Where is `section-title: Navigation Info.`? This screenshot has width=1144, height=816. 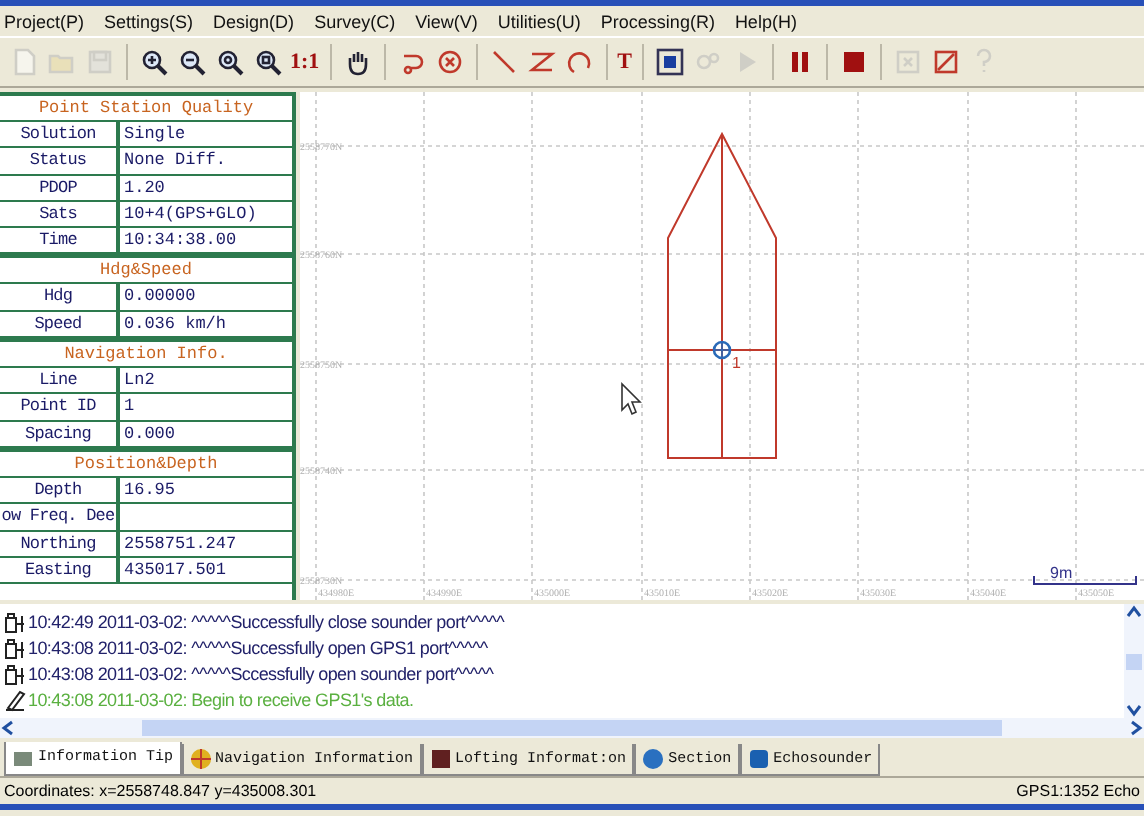 section-title: Navigation Info. is located at coordinates (146, 353).